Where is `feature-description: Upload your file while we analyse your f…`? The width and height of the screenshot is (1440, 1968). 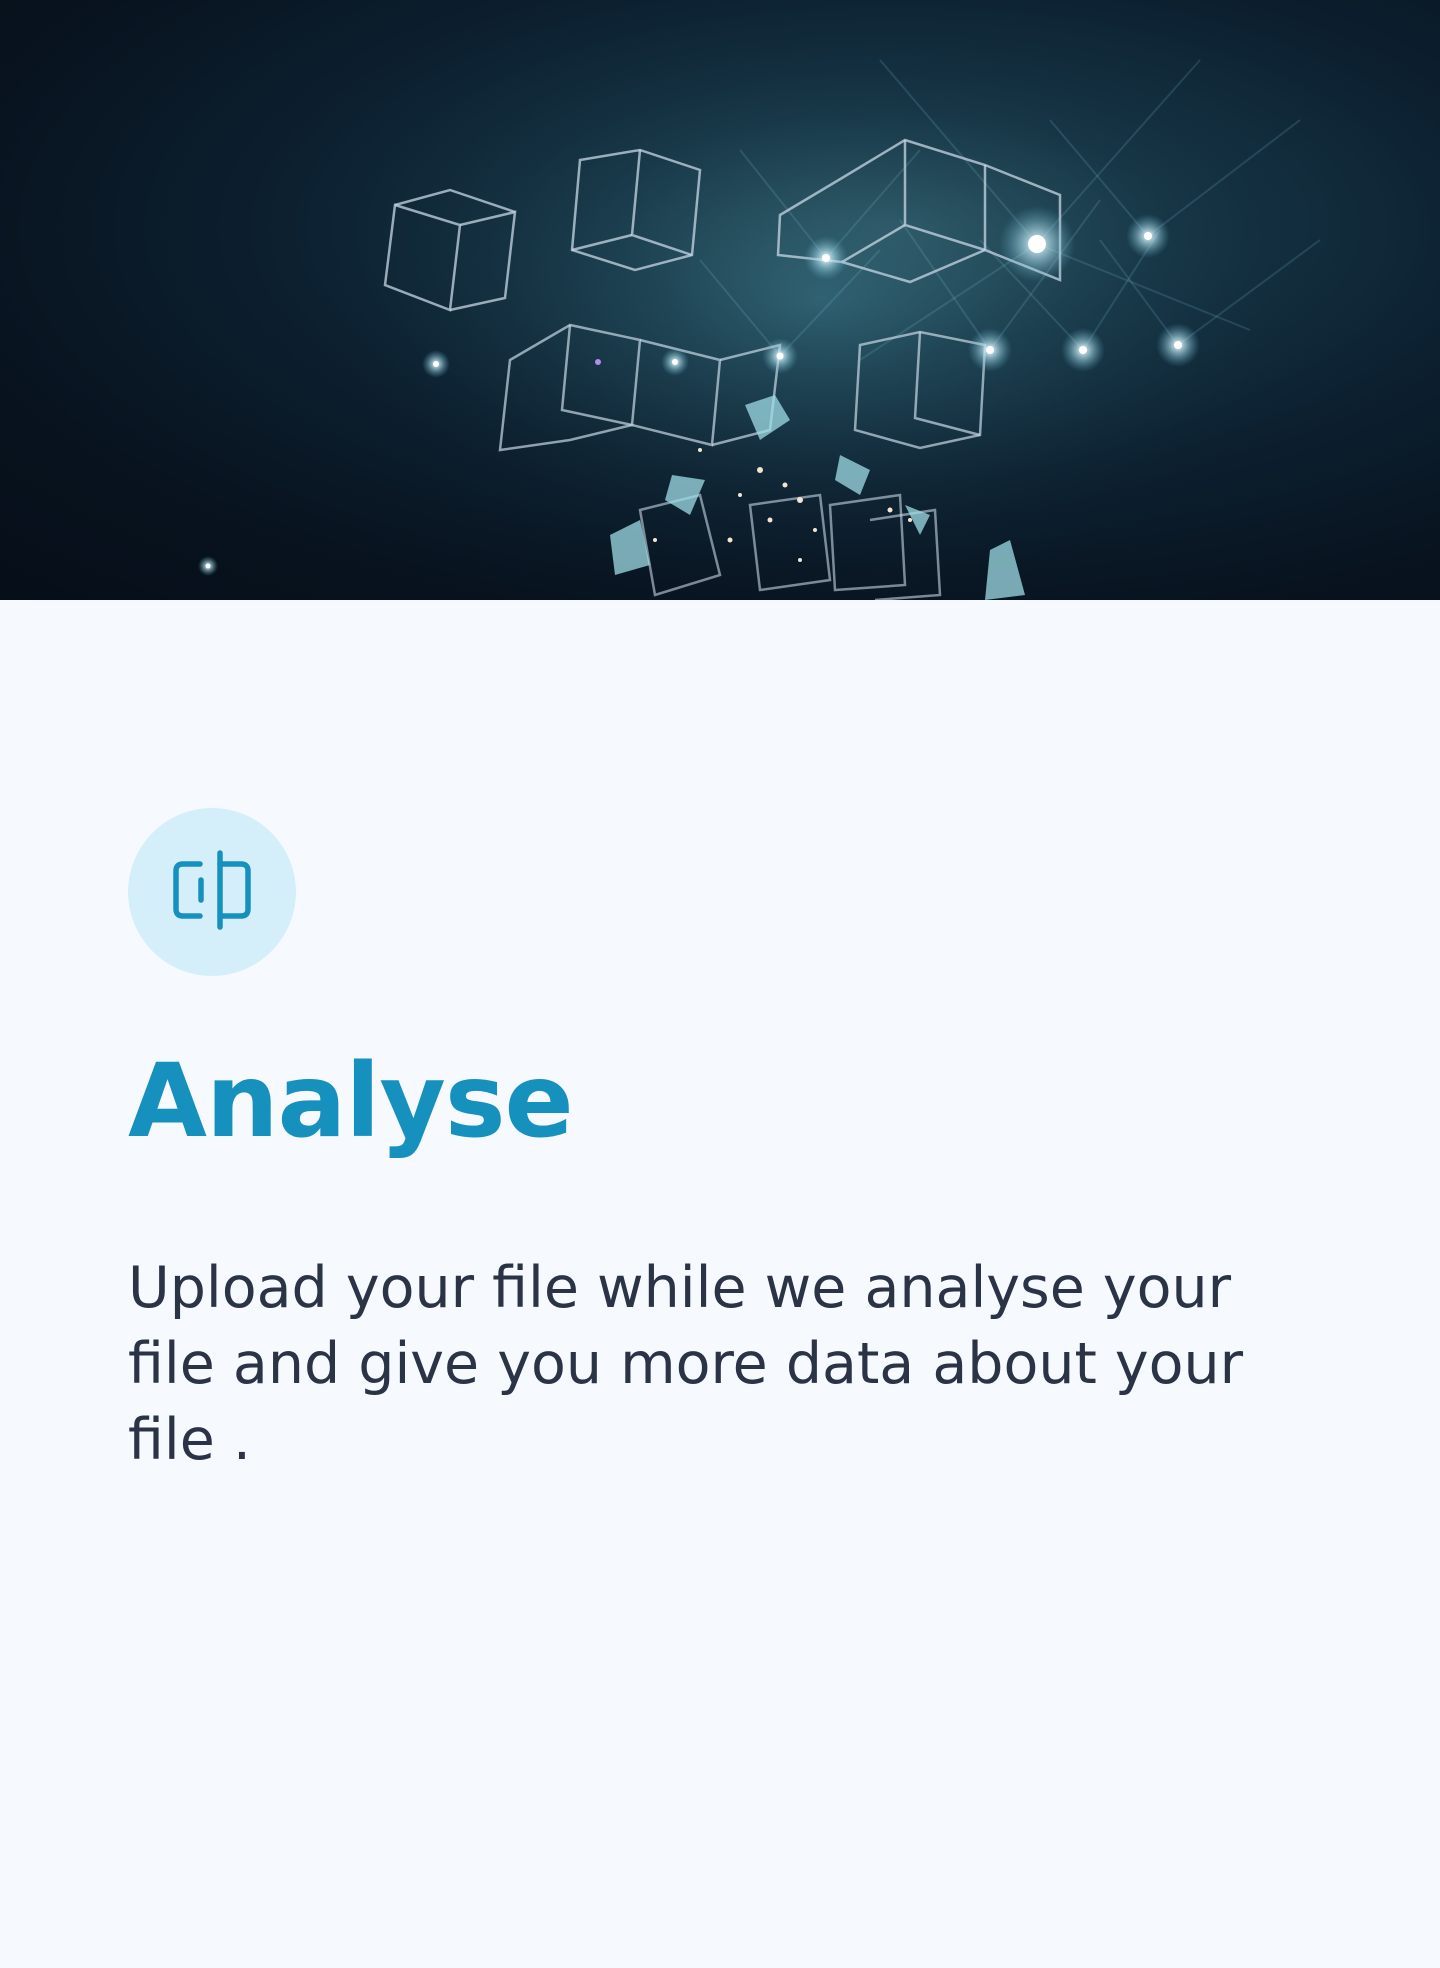
feature-description: Upload your file while we analyse your f… is located at coordinates (686, 1364).